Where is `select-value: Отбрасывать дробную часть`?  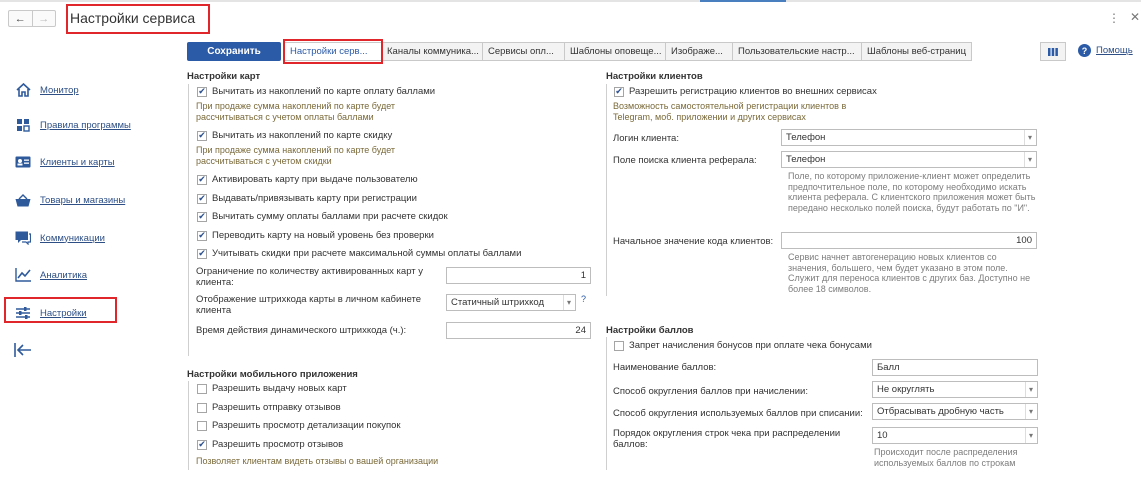 select-value: Отбрасывать дробную часть is located at coordinates (940, 411).